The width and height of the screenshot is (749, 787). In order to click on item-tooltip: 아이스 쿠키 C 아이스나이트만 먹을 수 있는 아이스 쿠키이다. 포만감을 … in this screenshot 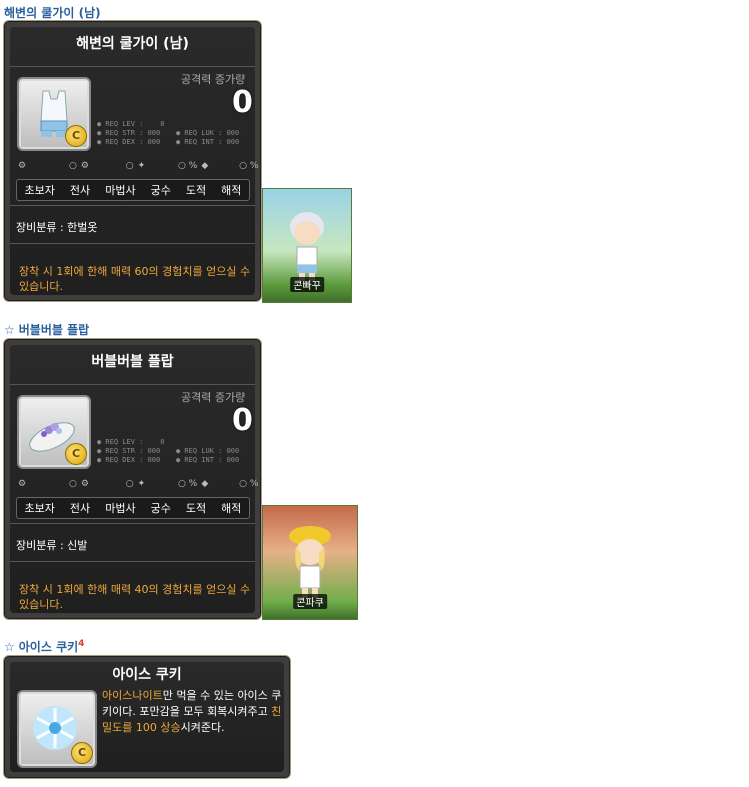, I will do `click(147, 717)`.